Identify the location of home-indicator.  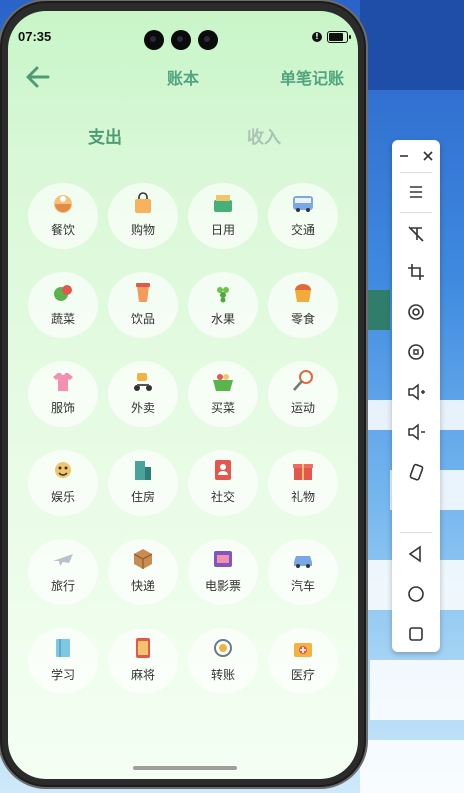
(185, 768).